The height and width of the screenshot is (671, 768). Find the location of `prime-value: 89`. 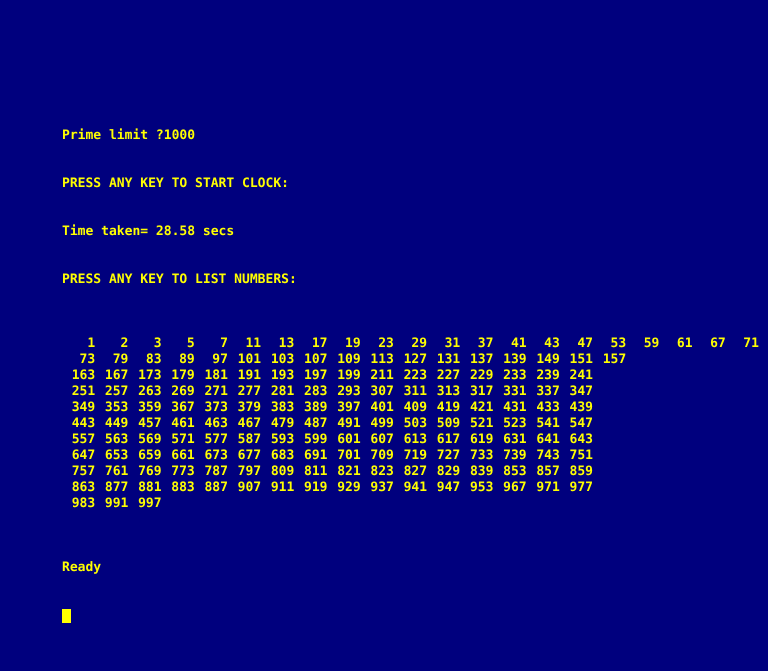

prime-value: 89 is located at coordinates (187, 359).